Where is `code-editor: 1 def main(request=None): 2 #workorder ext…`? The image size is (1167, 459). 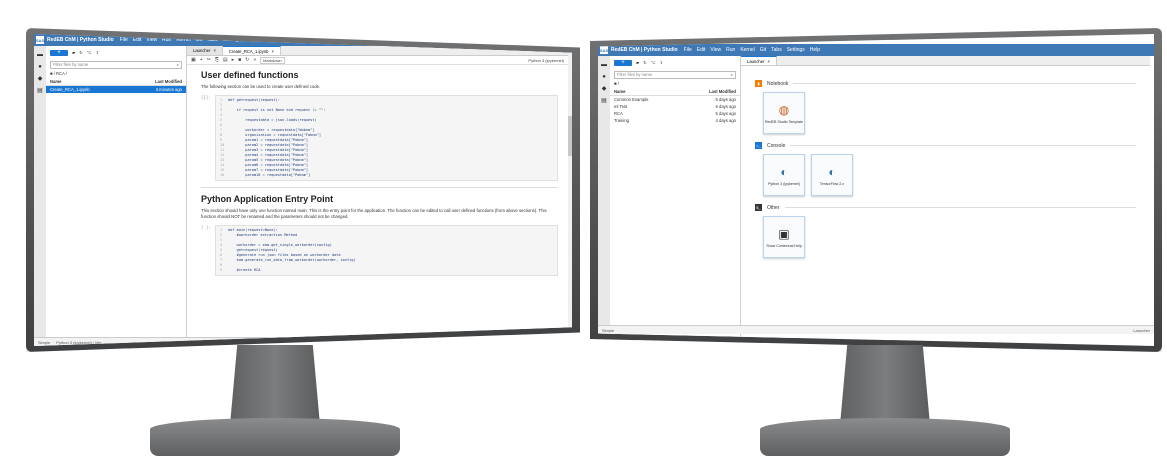
code-editor: 1 def main(request=None): 2 #workorder ext… is located at coordinates (386, 250).